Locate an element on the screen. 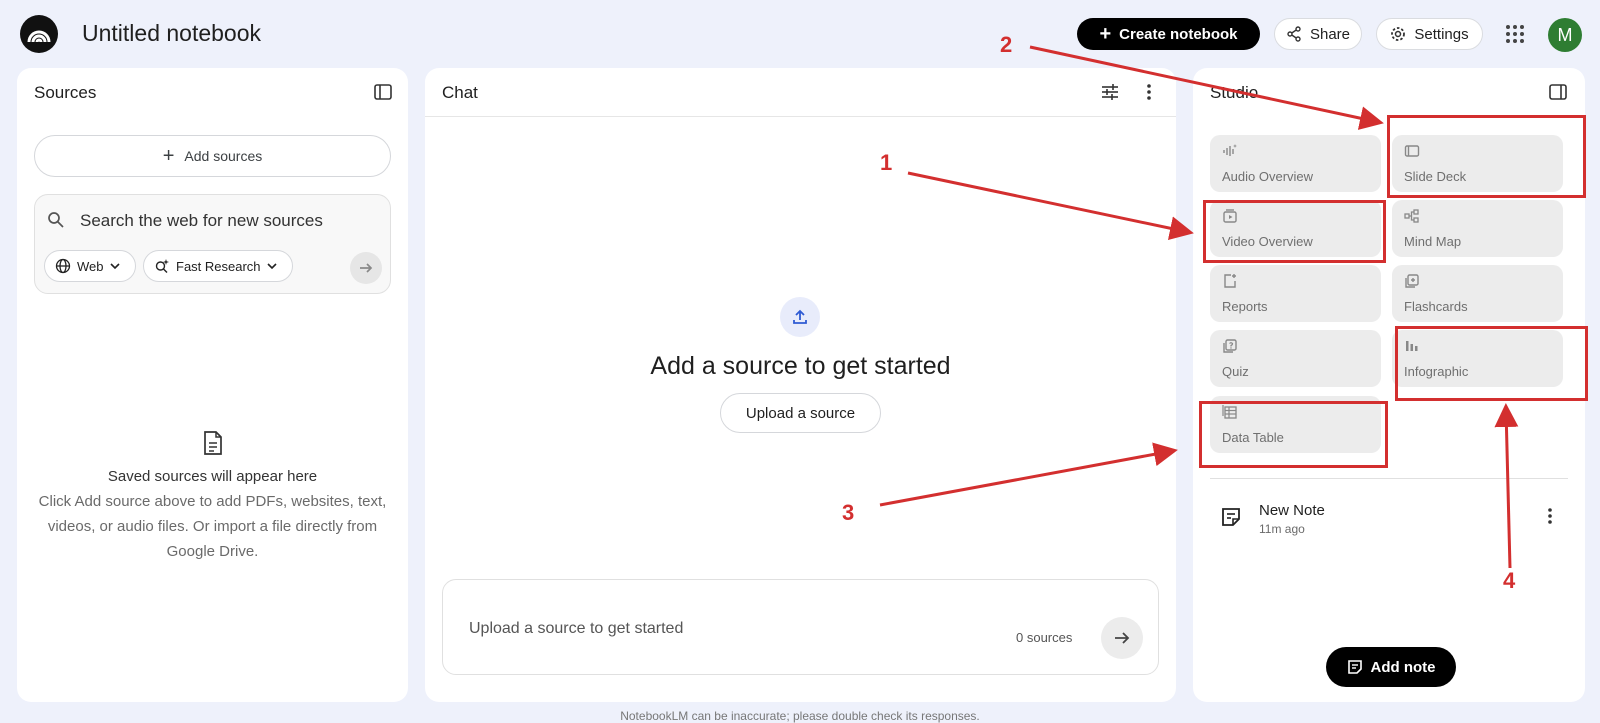 The width and height of the screenshot is (1600, 723). tile-label: Video Overview is located at coordinates (1267, 241).